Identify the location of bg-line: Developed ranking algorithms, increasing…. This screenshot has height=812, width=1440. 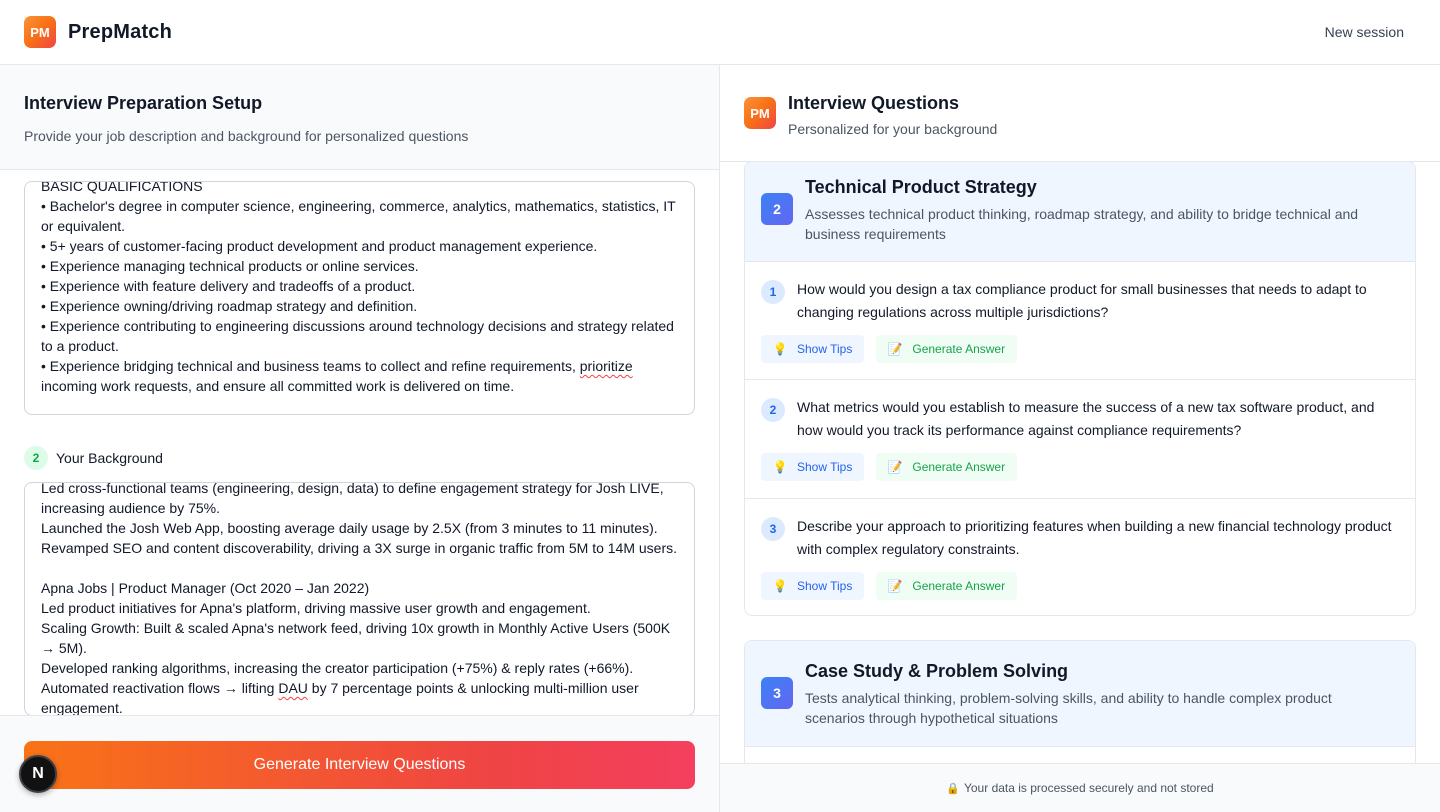
(337, 668).